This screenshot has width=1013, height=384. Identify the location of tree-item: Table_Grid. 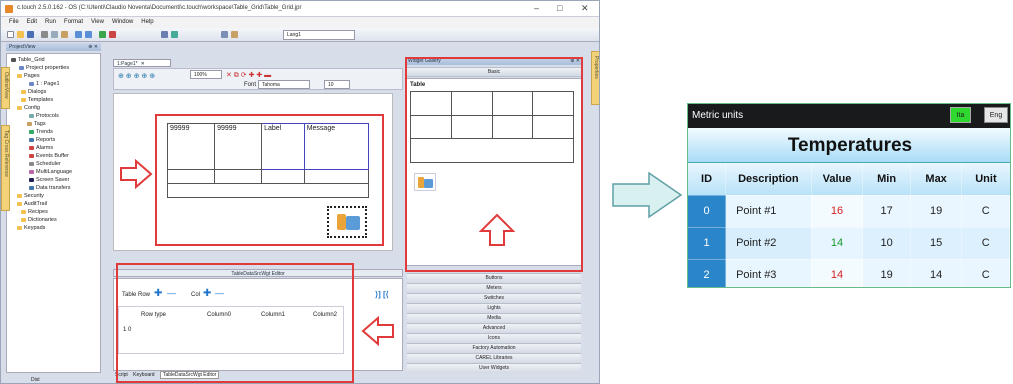
(28, 60).